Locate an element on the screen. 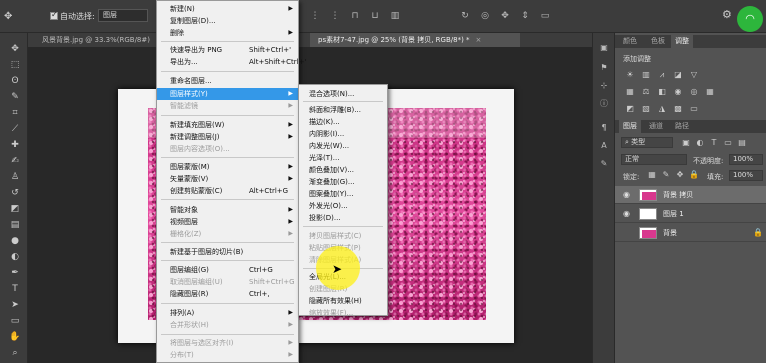  menu-item-group-layers: 图层编组(G) Ctrl+G is located at coordinates (227, 270).